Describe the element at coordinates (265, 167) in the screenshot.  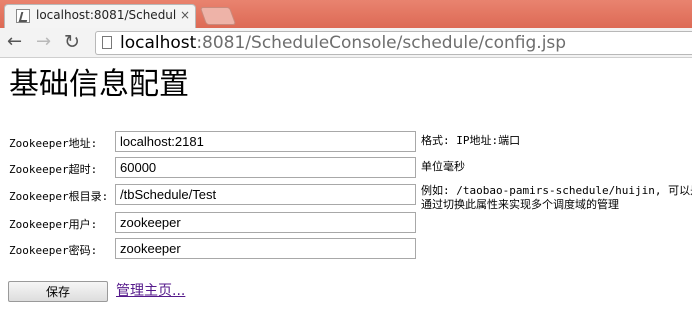
I see `zookeeper-timeout-input` at that location.